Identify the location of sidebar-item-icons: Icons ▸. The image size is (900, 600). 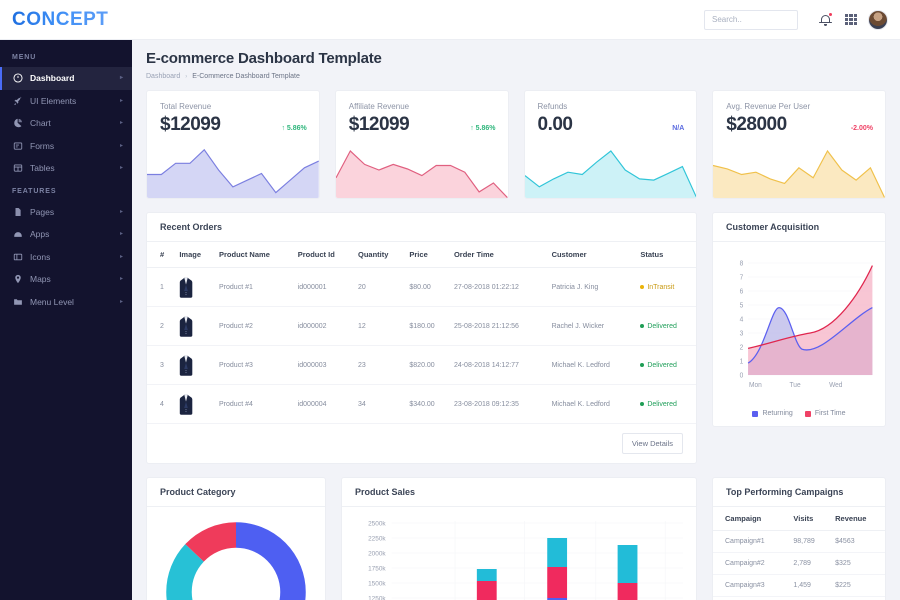
(66, 257).